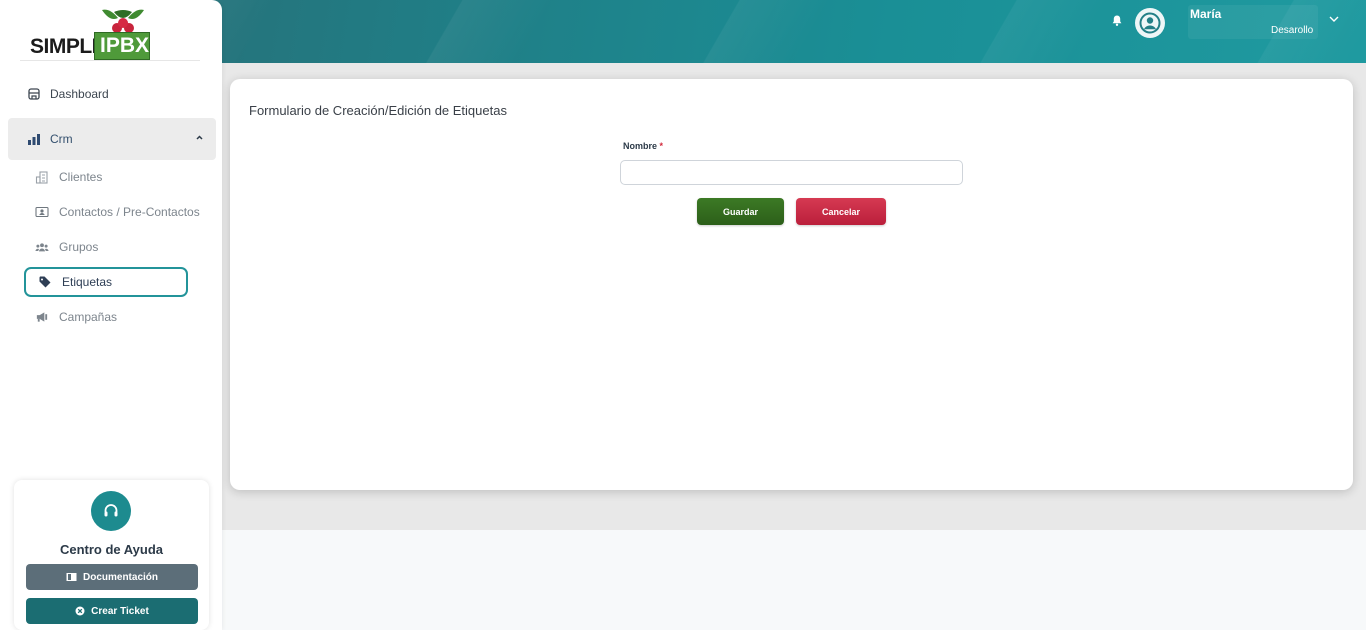  I want to click on documentation-button: Documentación, so click(112, 577).